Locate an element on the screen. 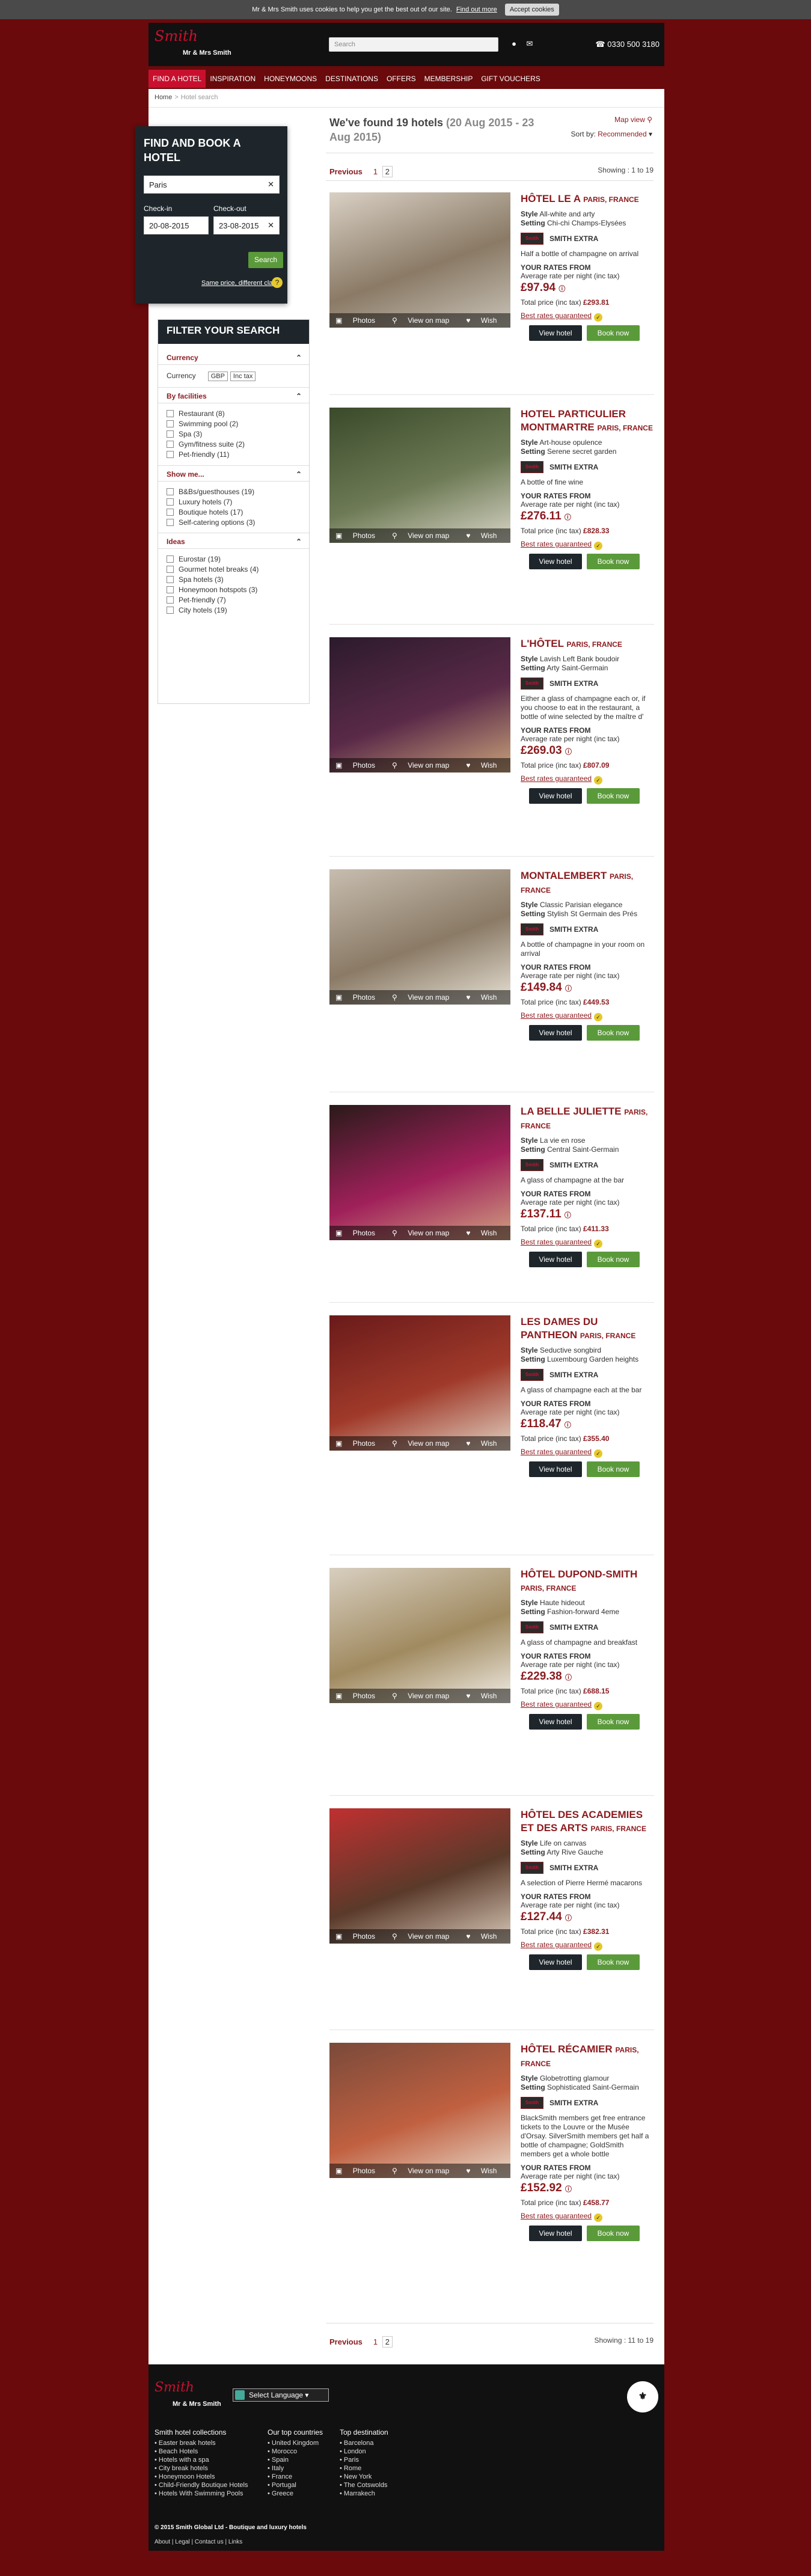 This screenshot has width=811, height=2576. nav-honeymoons: Honeymoons is located at coordinates (291, 79).